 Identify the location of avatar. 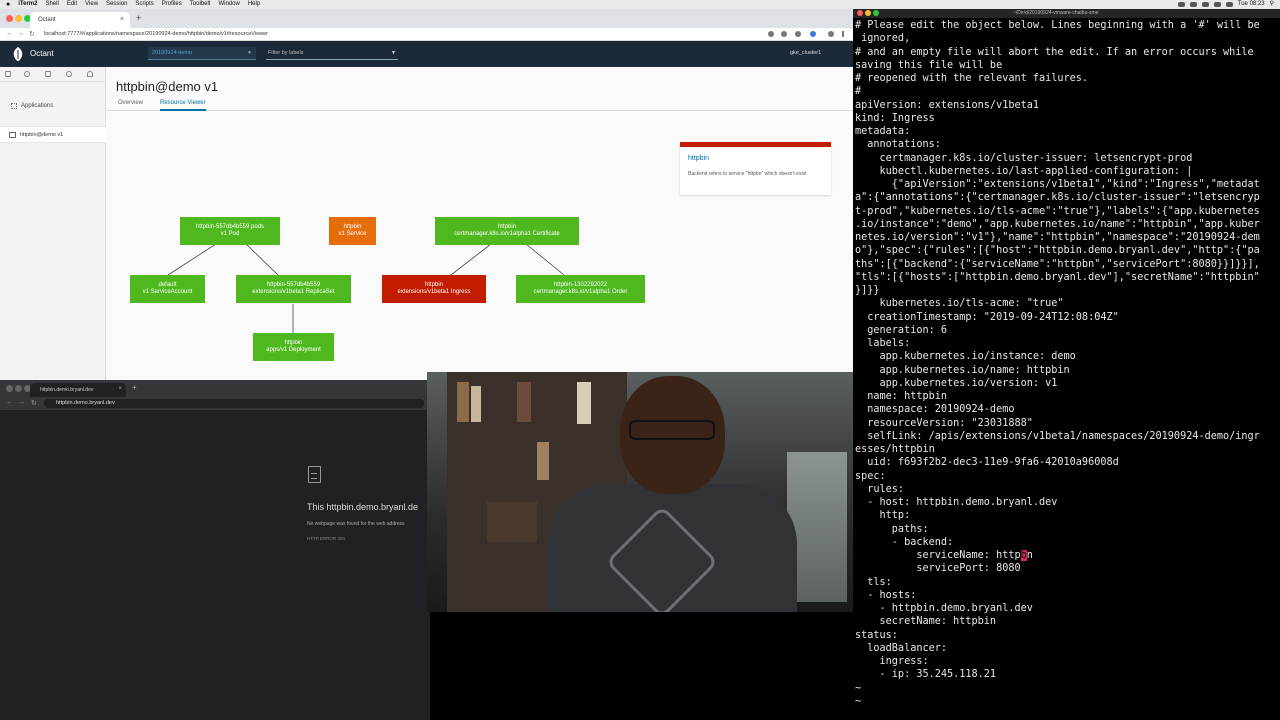
(831, 34).